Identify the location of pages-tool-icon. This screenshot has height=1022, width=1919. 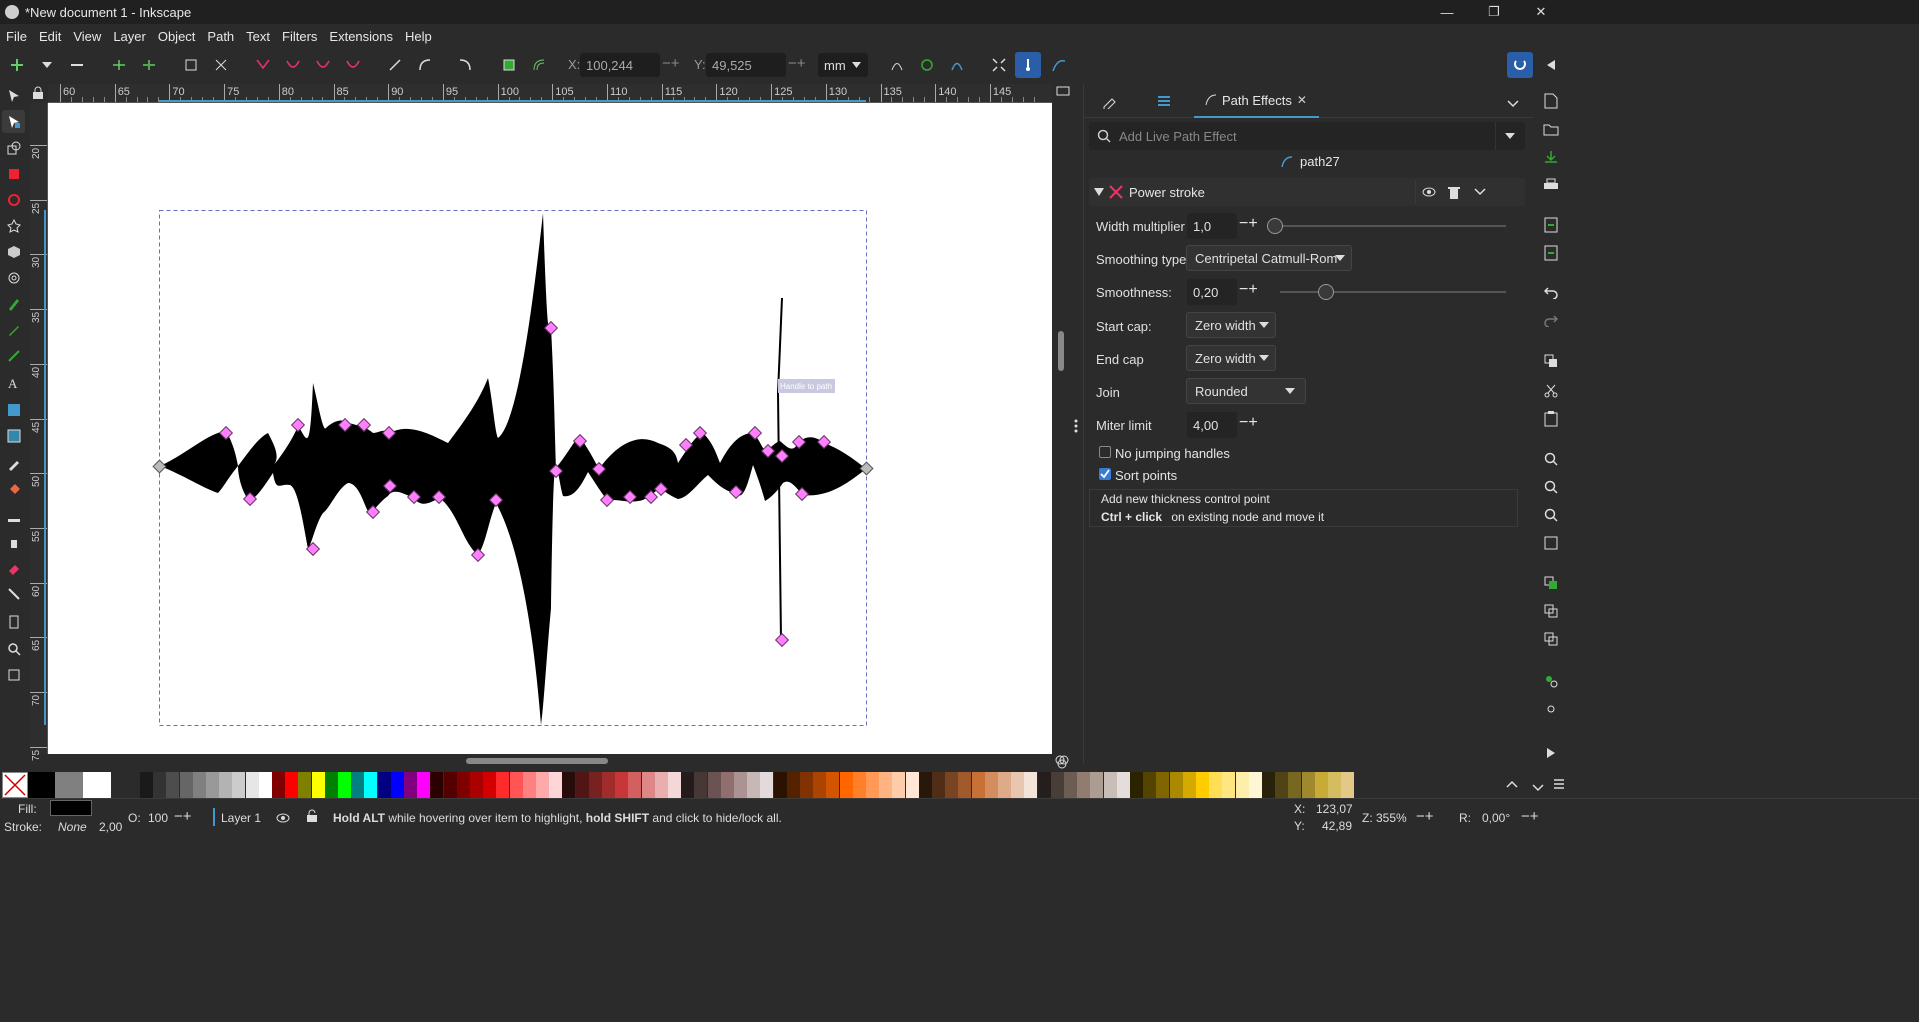
(13, 621).